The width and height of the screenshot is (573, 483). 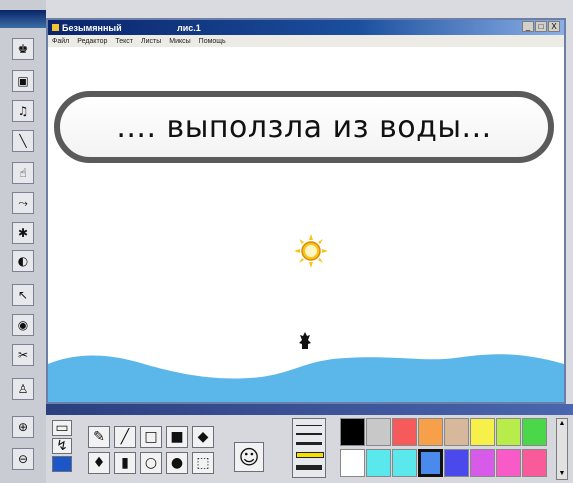 What do you see at coordinates (99, 437) in the screenshot?
I see `brush-icon: ✎` at bounding box center [99, 437].